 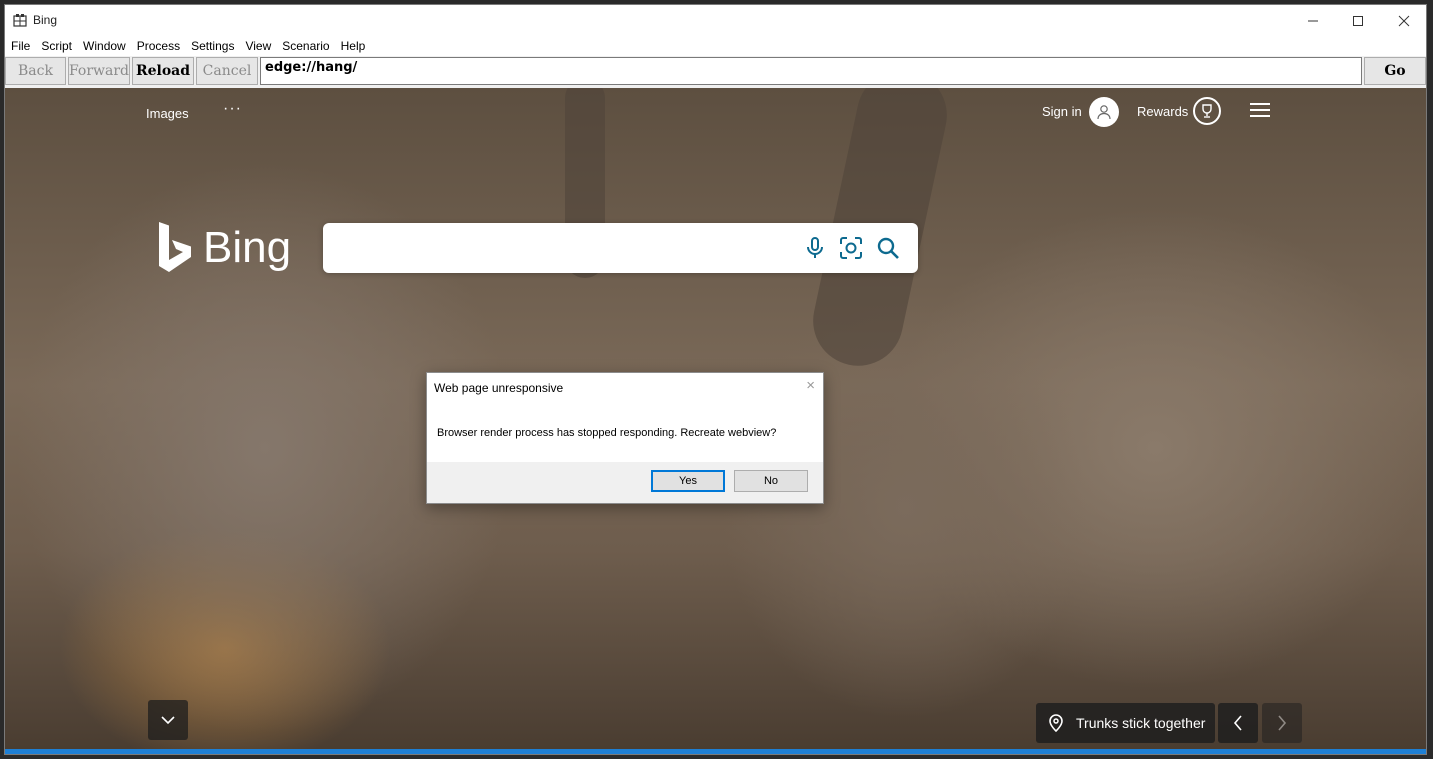 I want to click on image-caption: Trunks stick together, so click(x=1125, y=723).